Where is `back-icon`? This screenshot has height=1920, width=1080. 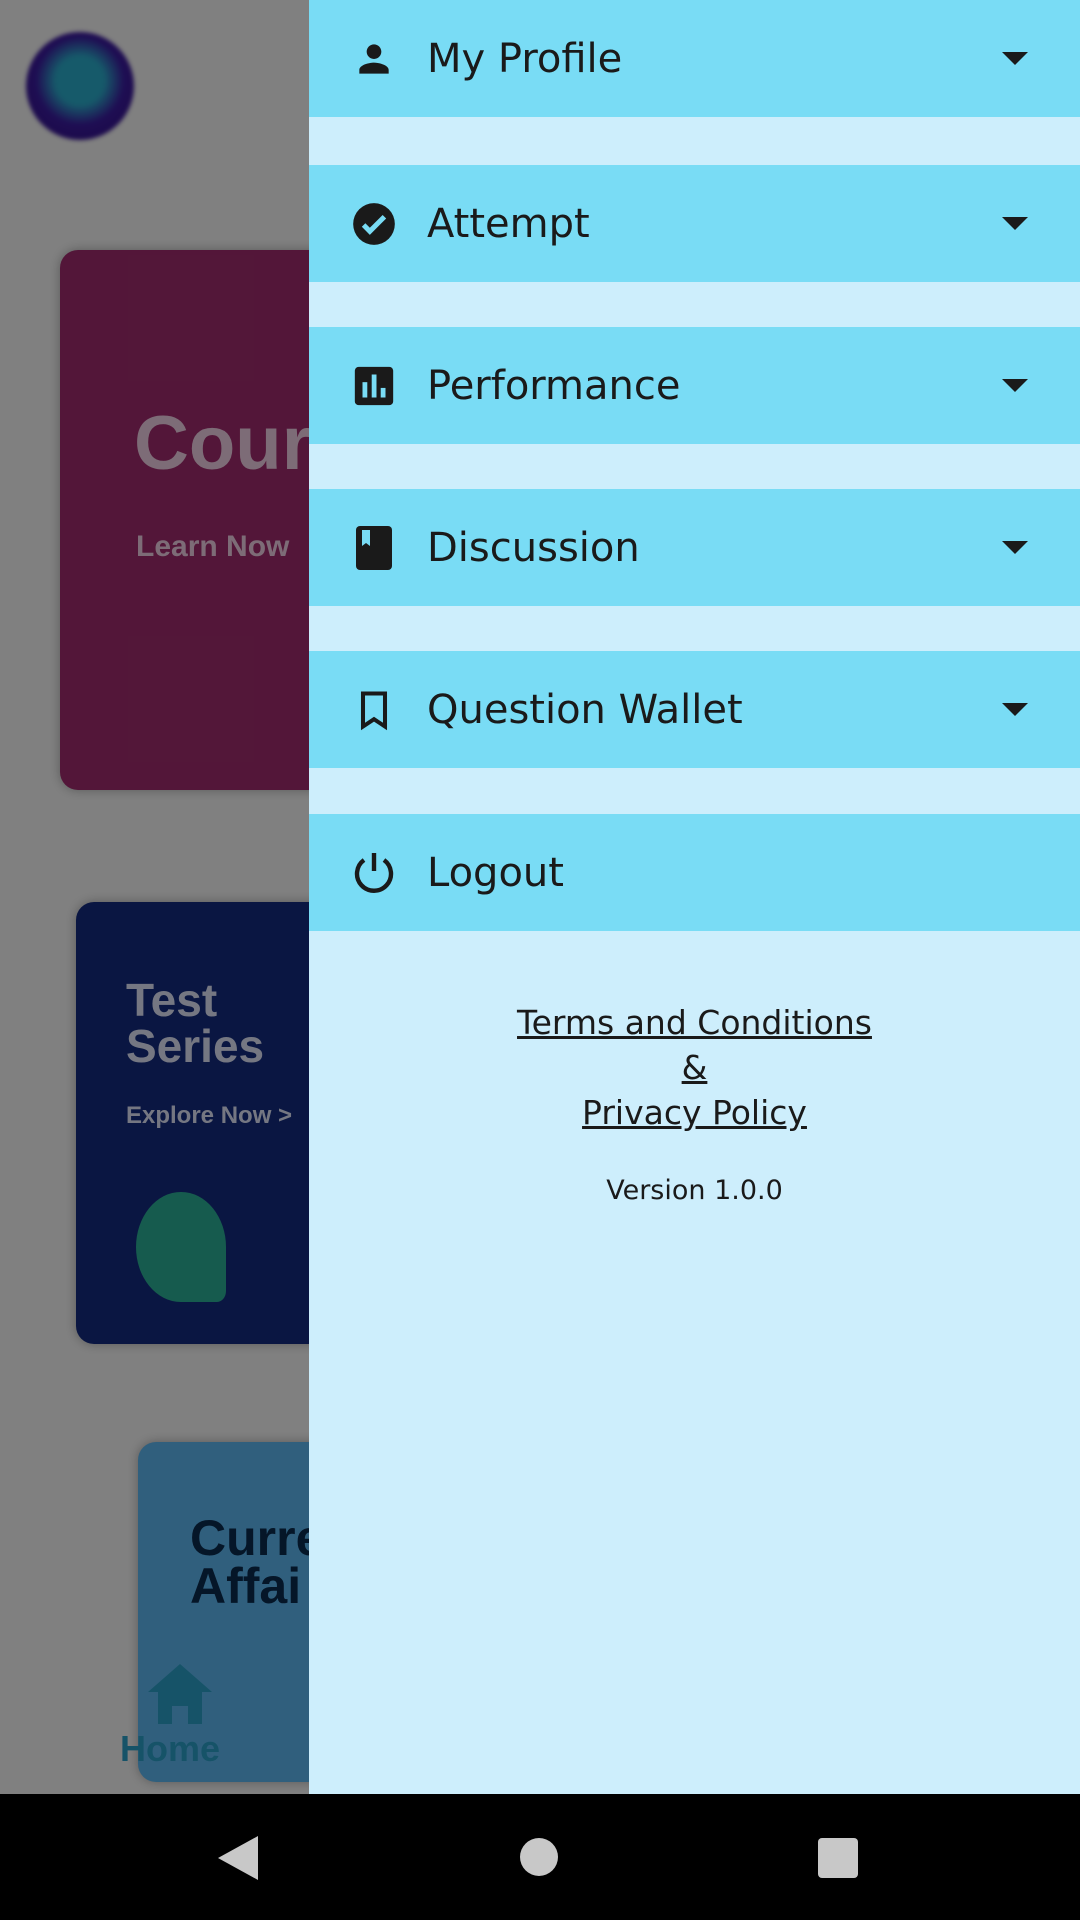 back-icon is located at coordinates (238, 1858).